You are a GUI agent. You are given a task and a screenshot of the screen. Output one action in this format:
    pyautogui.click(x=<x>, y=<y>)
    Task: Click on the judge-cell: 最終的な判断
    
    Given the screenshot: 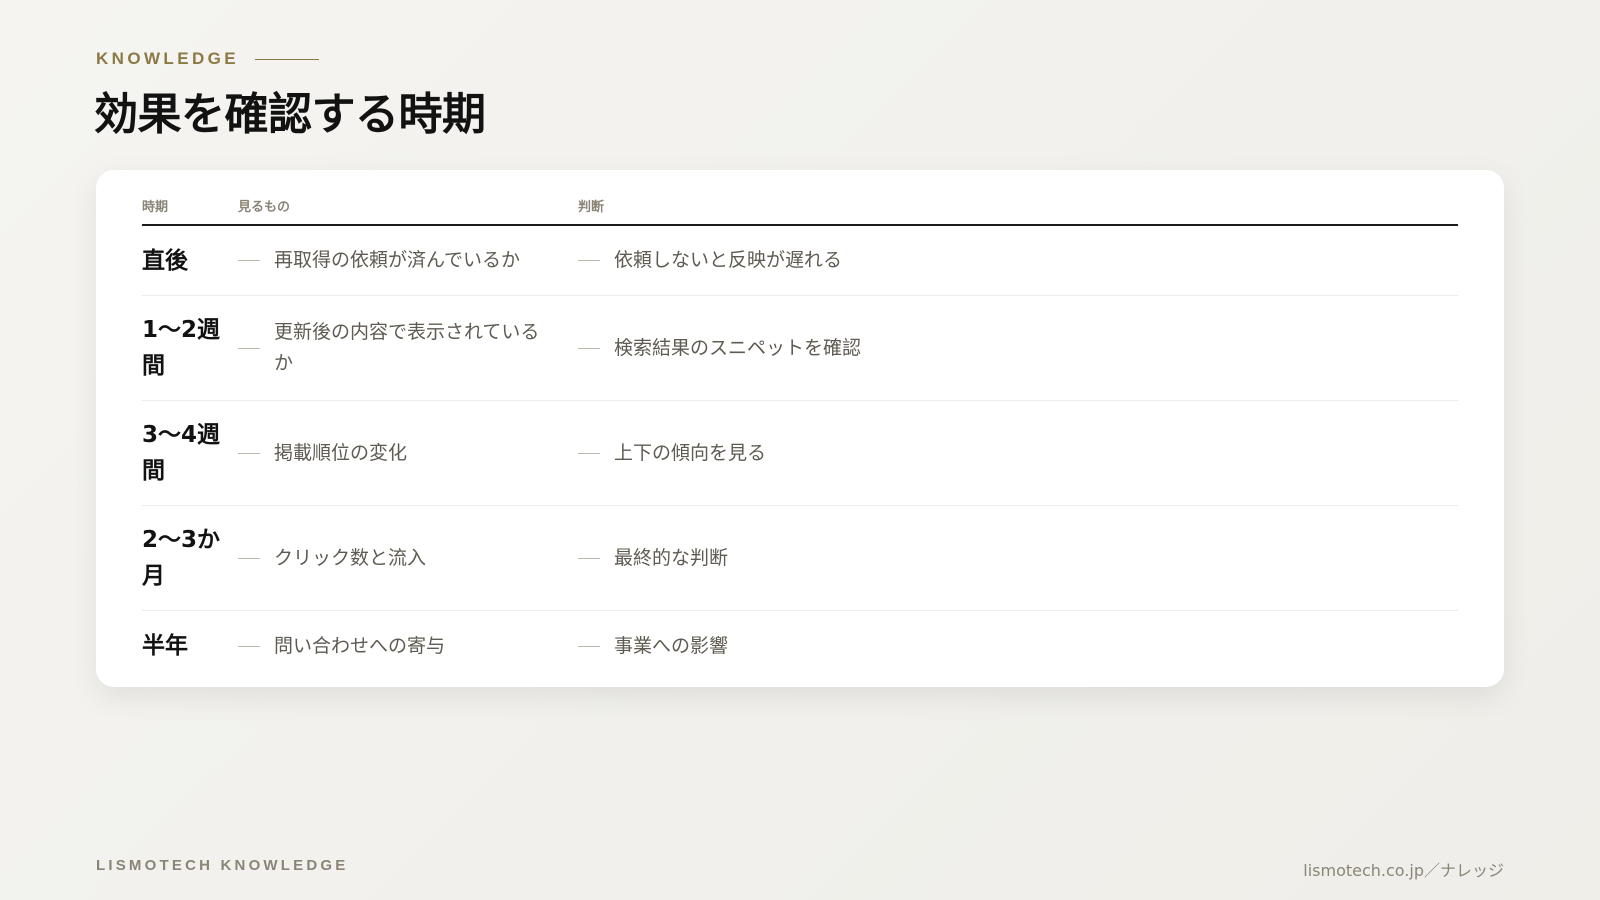 What is the action you would take?
    pyautogui.click(x=1018, y=558)
    